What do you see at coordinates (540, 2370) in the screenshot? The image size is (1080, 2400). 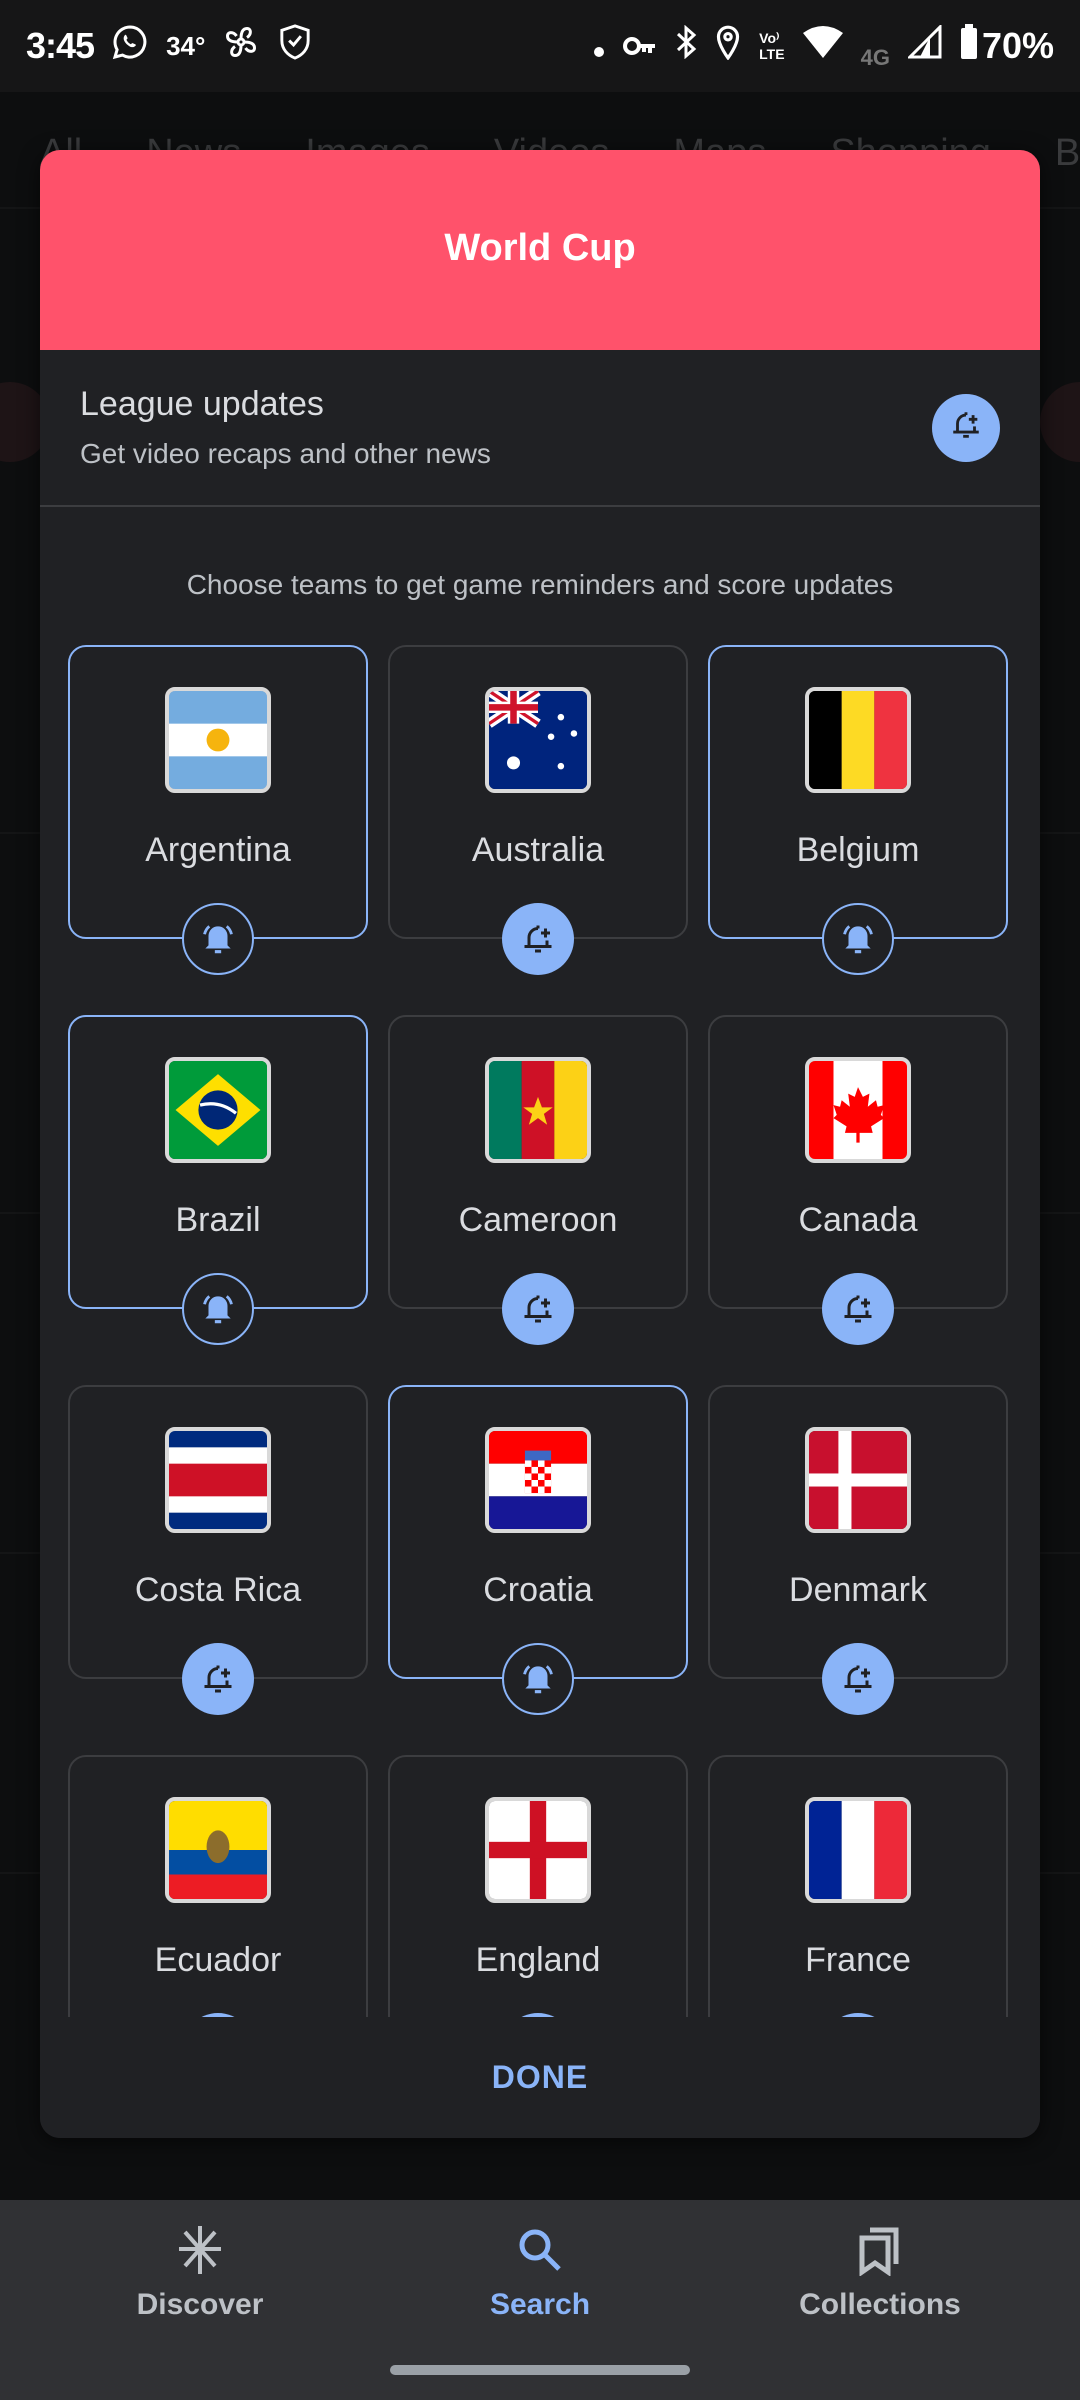 I see `home-indicator` at bounding box center [540, 2370].